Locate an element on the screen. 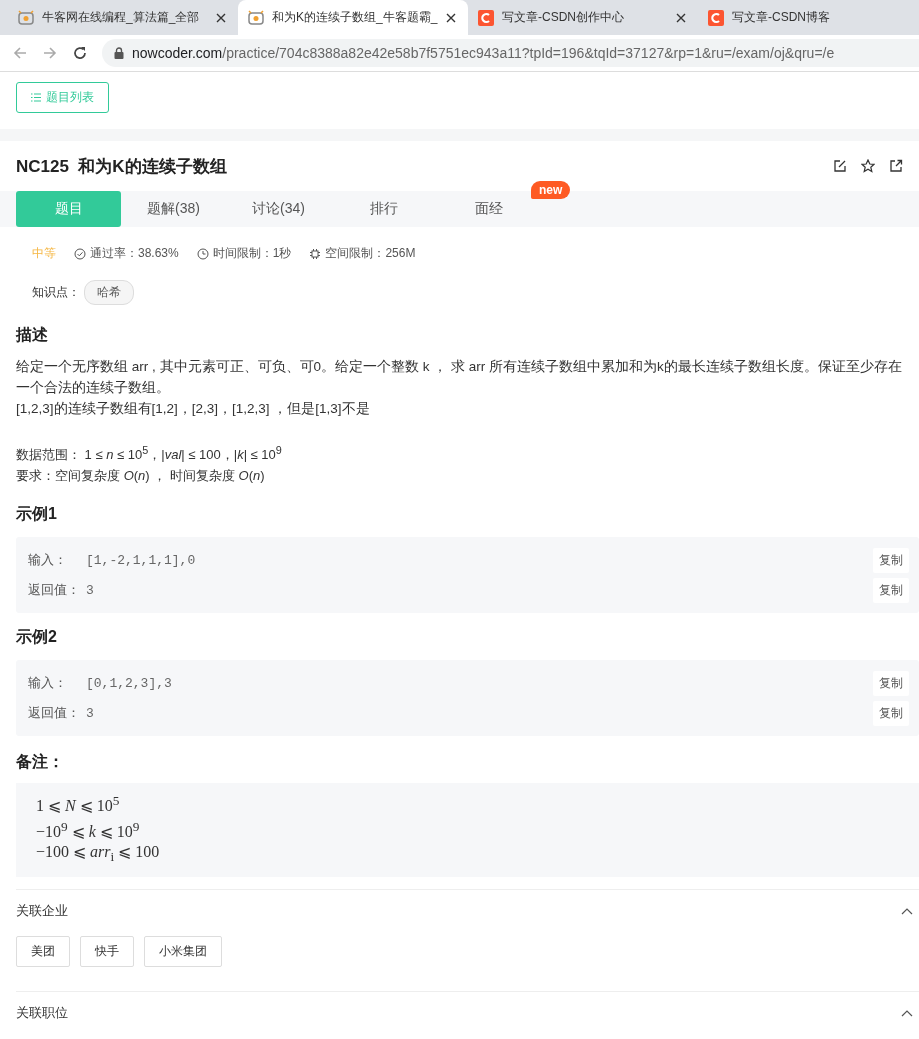 This screenshot has width=919, height=1039. example-value: [0,1,2,3],3 is located at coordinates (129, 683).